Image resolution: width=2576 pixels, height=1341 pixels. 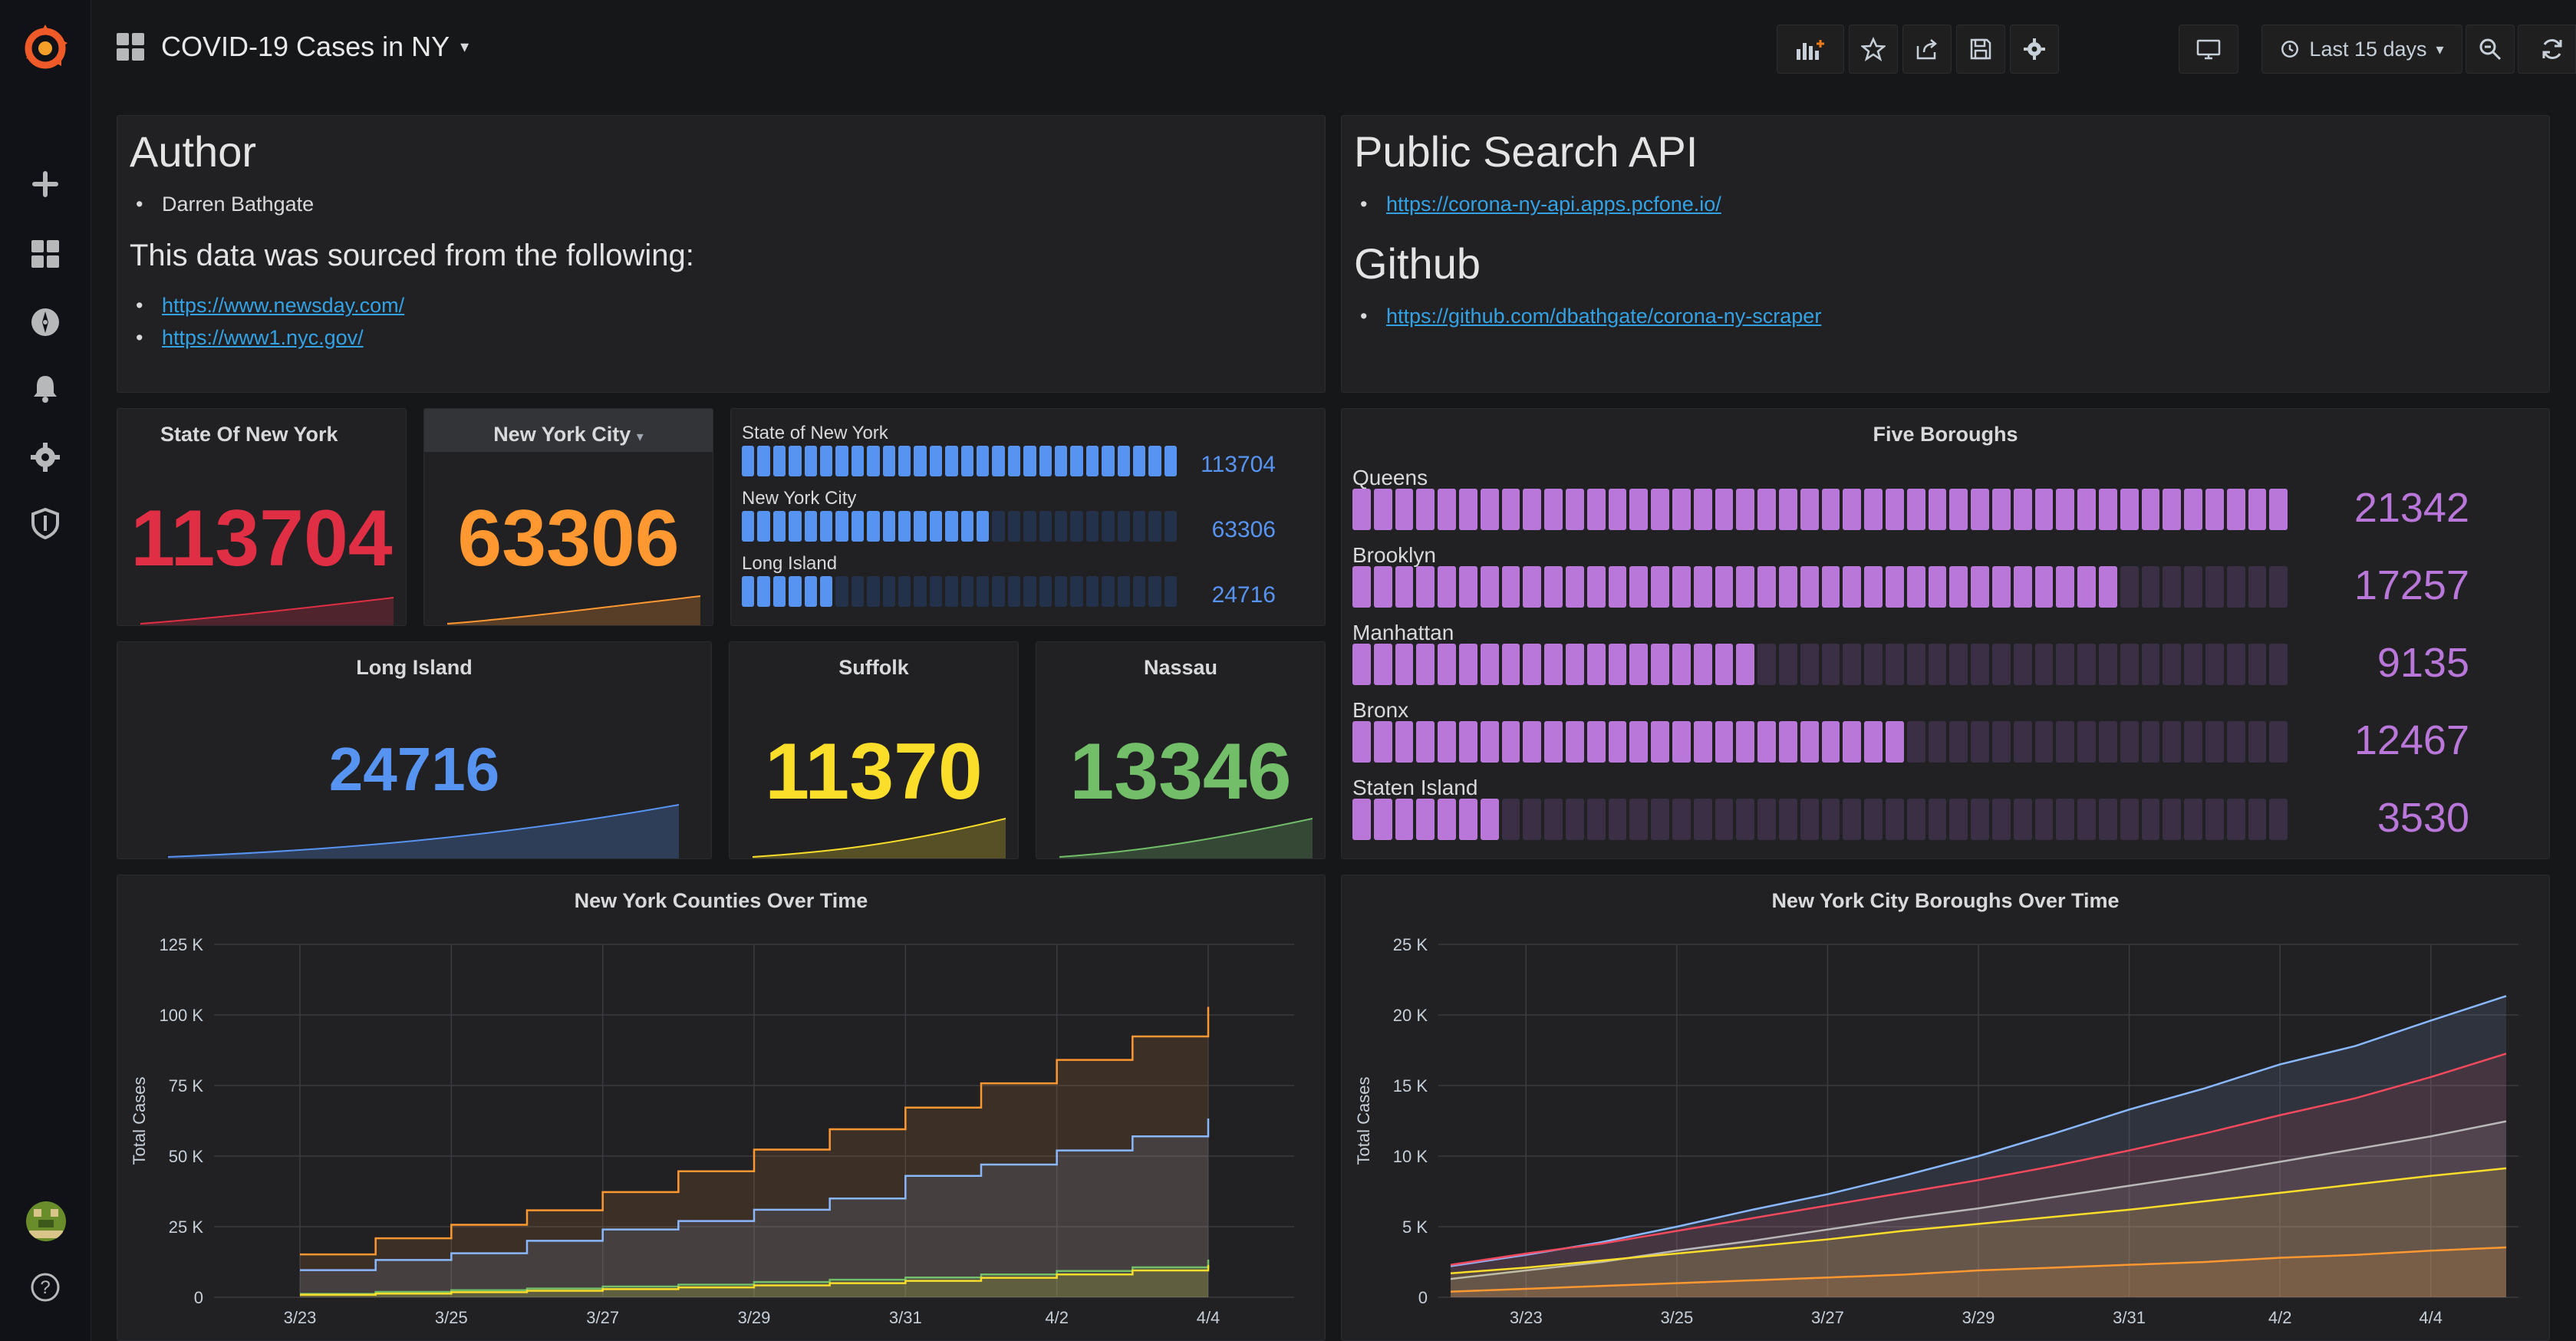 I want to click on source-link-newsday: https://www.newsday.com/, so click(x=283, y=305).